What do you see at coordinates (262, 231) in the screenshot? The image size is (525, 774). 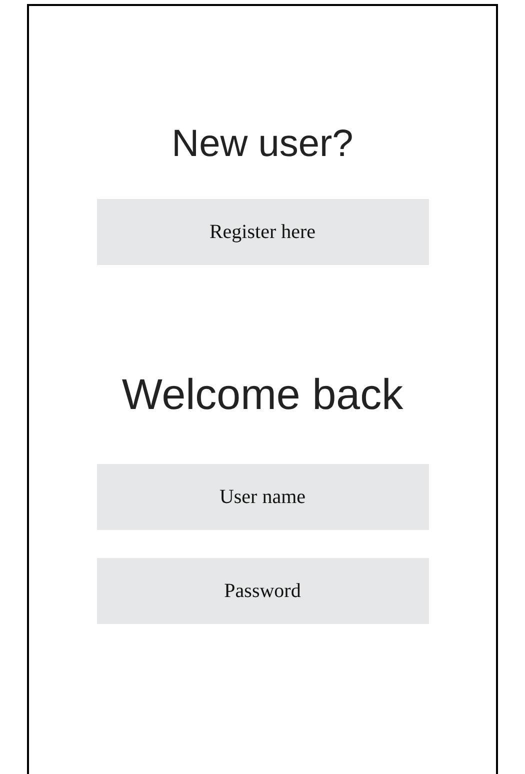 I see `register-button: Register here` at bounding box center [262, 231].